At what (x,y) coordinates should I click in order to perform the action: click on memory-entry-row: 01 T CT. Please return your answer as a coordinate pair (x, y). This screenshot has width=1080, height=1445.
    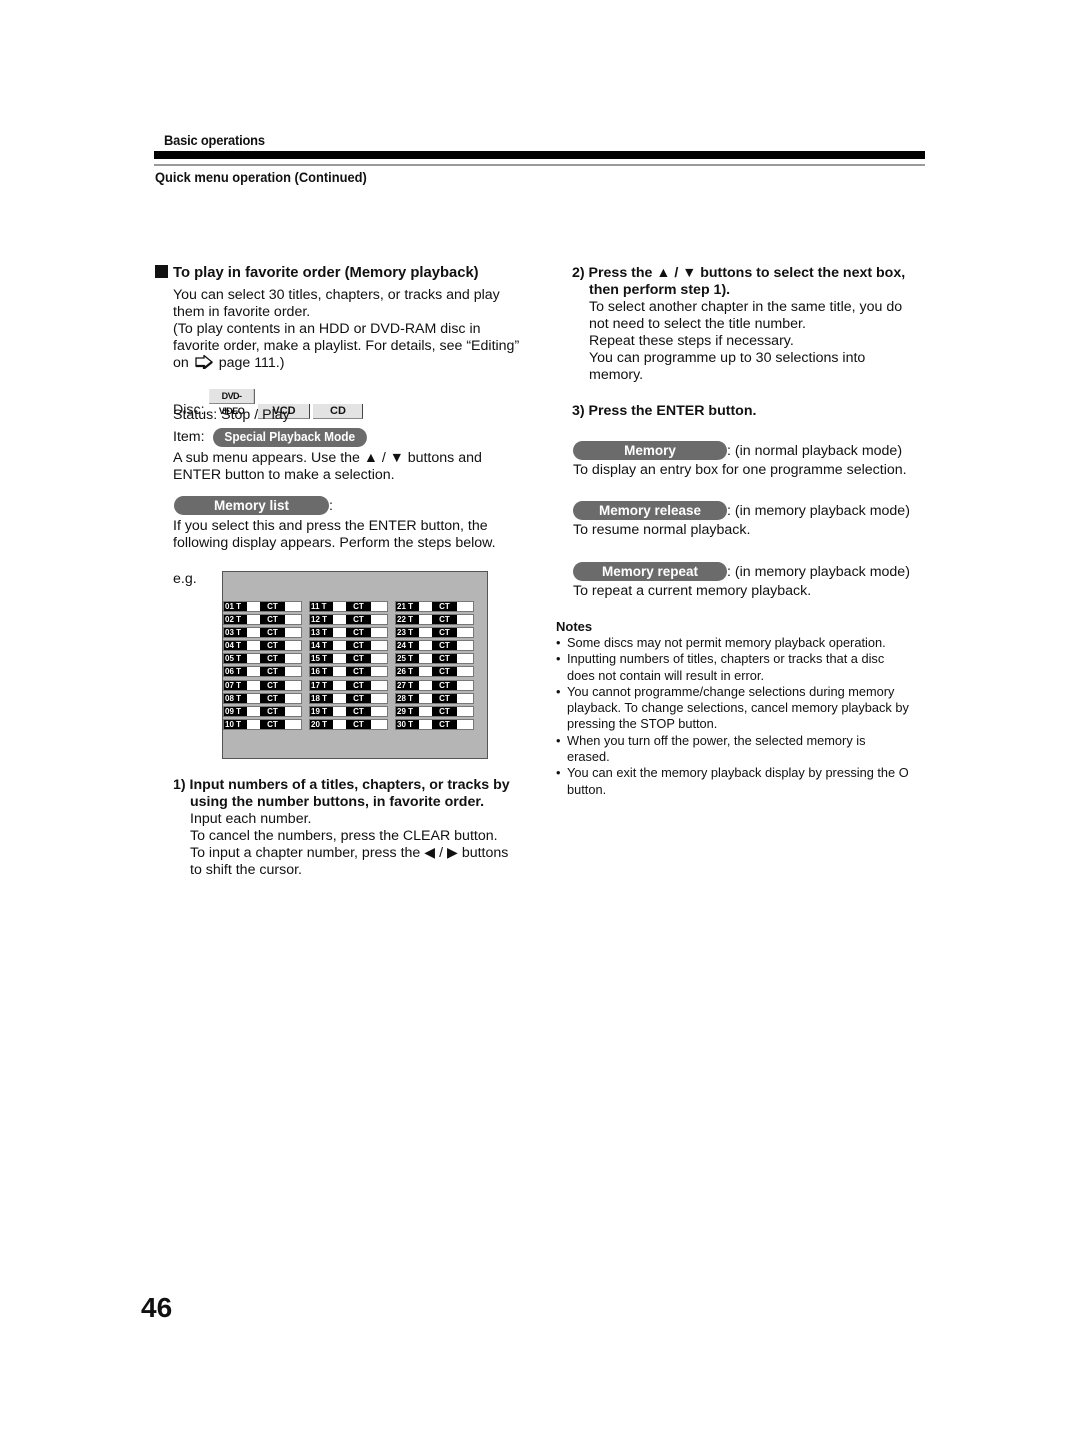
    Looking at the image, I should click on (262, 606).